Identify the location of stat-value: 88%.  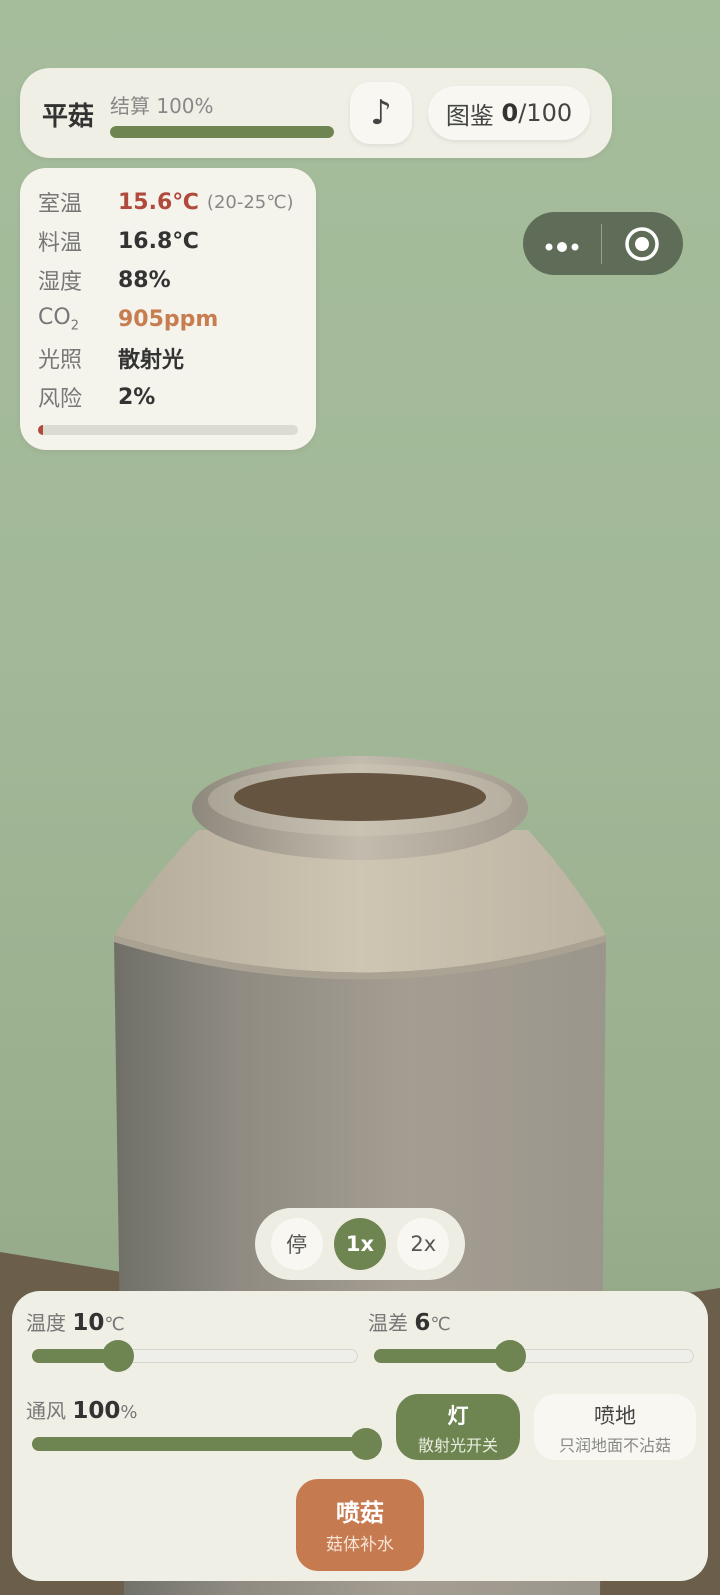
(144, 280).